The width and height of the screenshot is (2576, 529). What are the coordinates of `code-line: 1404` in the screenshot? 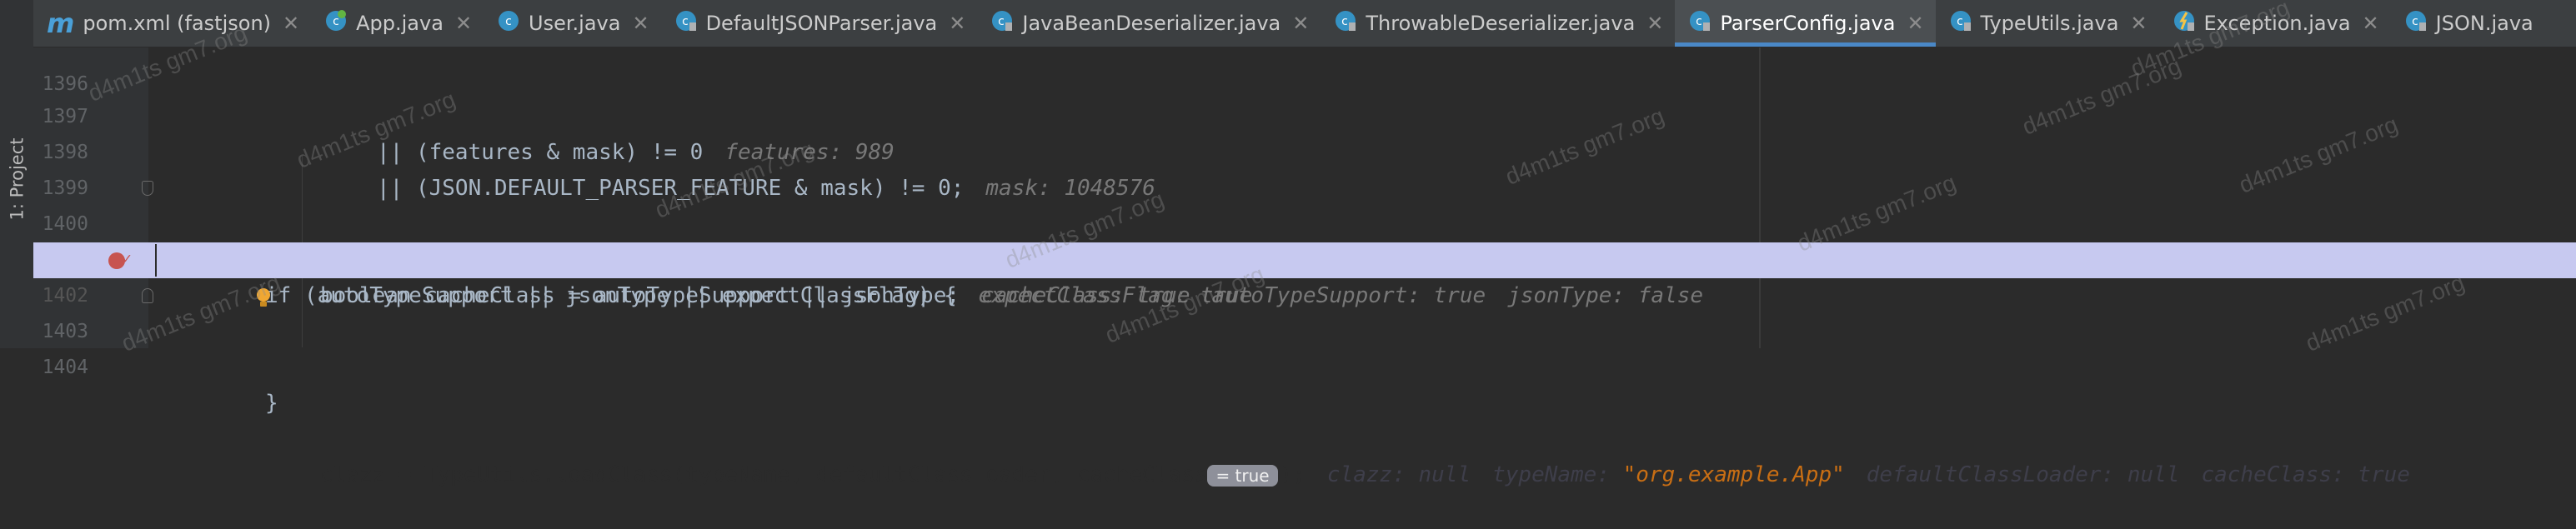 It's located at (1304, 346).